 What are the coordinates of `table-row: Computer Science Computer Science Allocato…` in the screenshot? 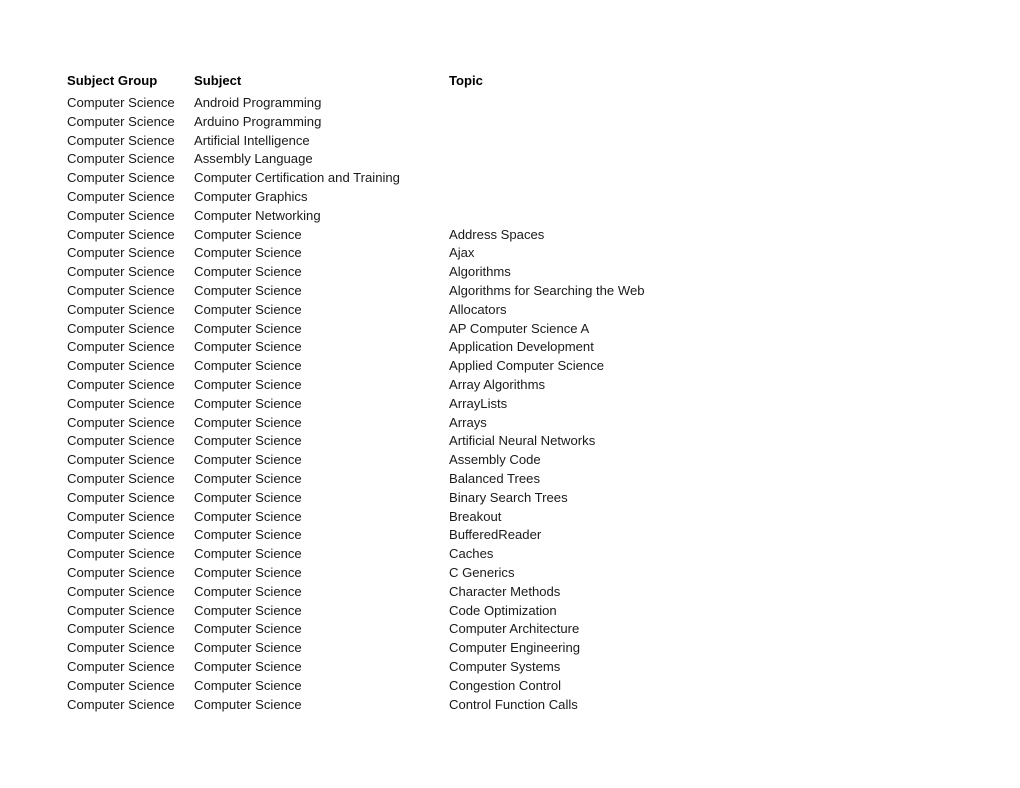 It's located at (517, 310).